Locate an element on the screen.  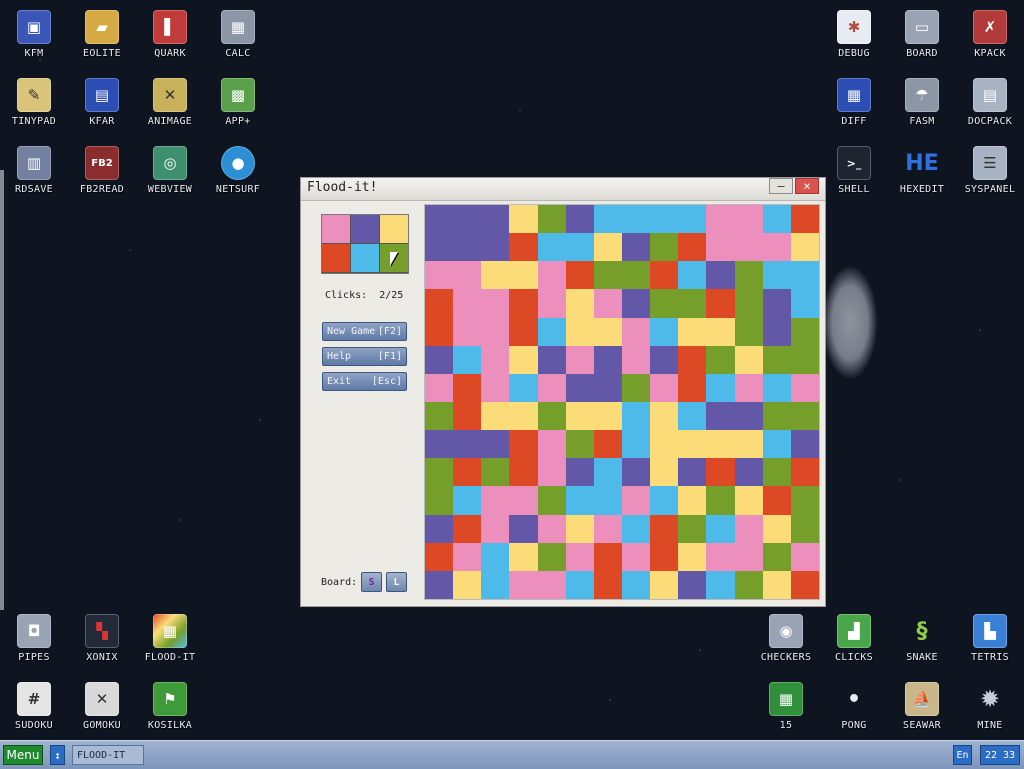
snake-icon: § is located at coordinates (922, 631).